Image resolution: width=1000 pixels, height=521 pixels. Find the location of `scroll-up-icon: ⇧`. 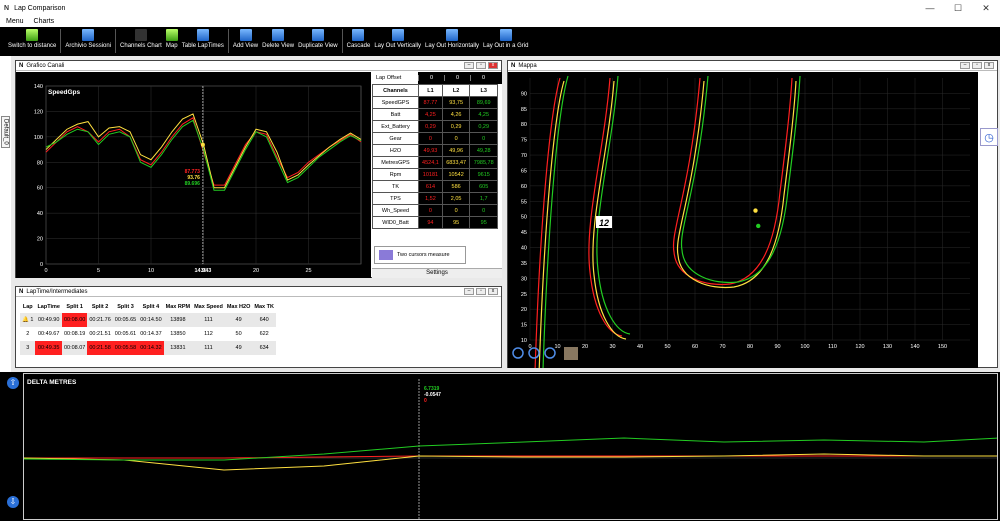

scroll-up-icon: ⇧ is located at coordinates (13, 383).